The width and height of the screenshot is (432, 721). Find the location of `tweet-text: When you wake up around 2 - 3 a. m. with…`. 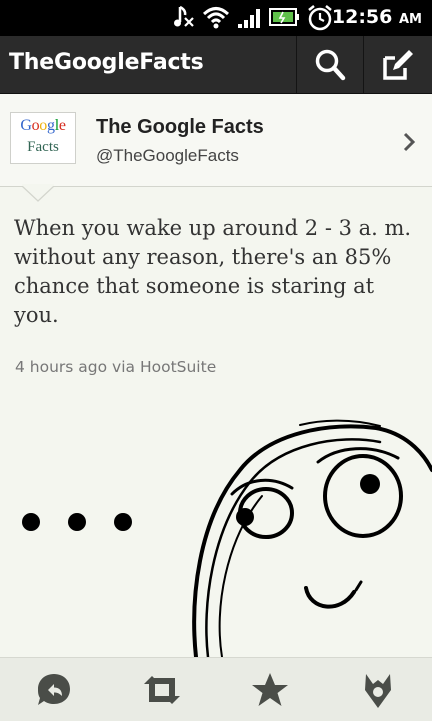

tweet-text: When you wake up around 2 - 3 a. m. with… is located at coordinates (213, 271).